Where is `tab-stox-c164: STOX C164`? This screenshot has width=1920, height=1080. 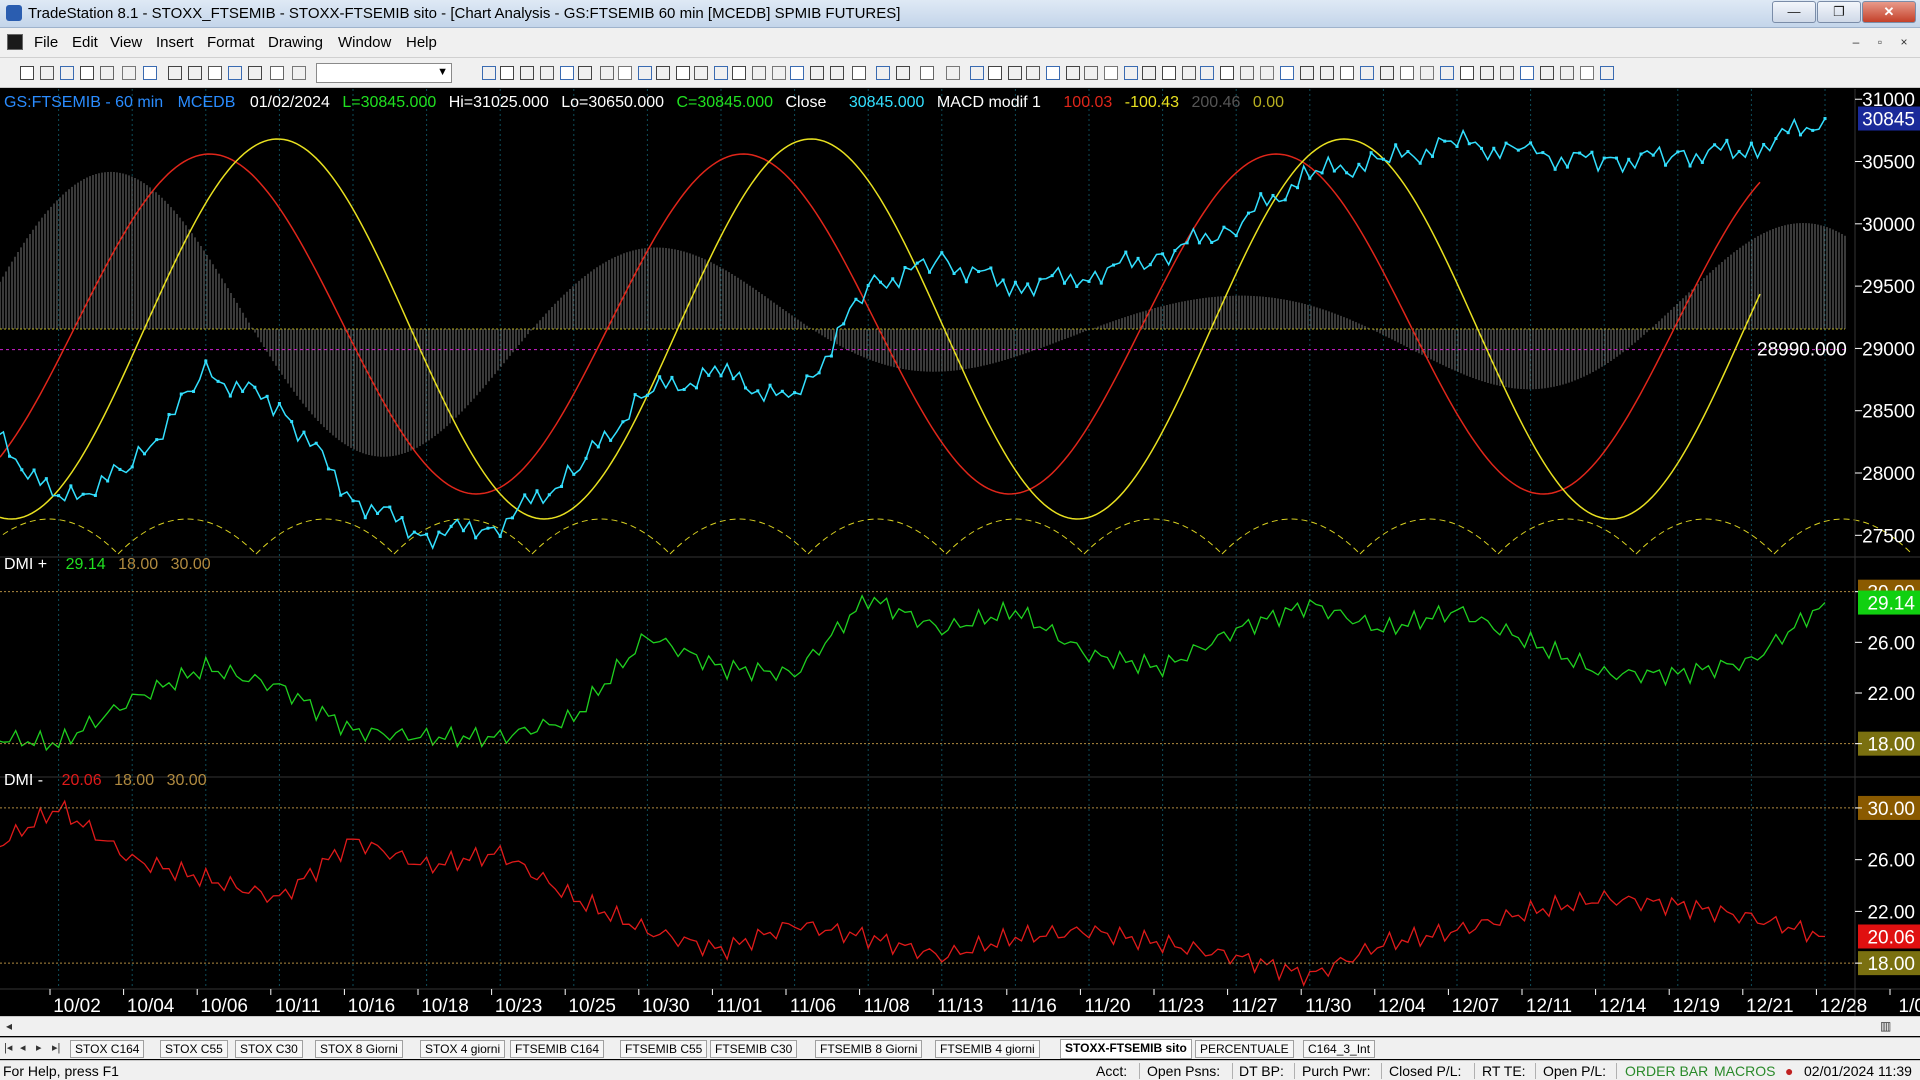 tab-stox-c164: STOX C164 is located at coordinates (107, 1049).